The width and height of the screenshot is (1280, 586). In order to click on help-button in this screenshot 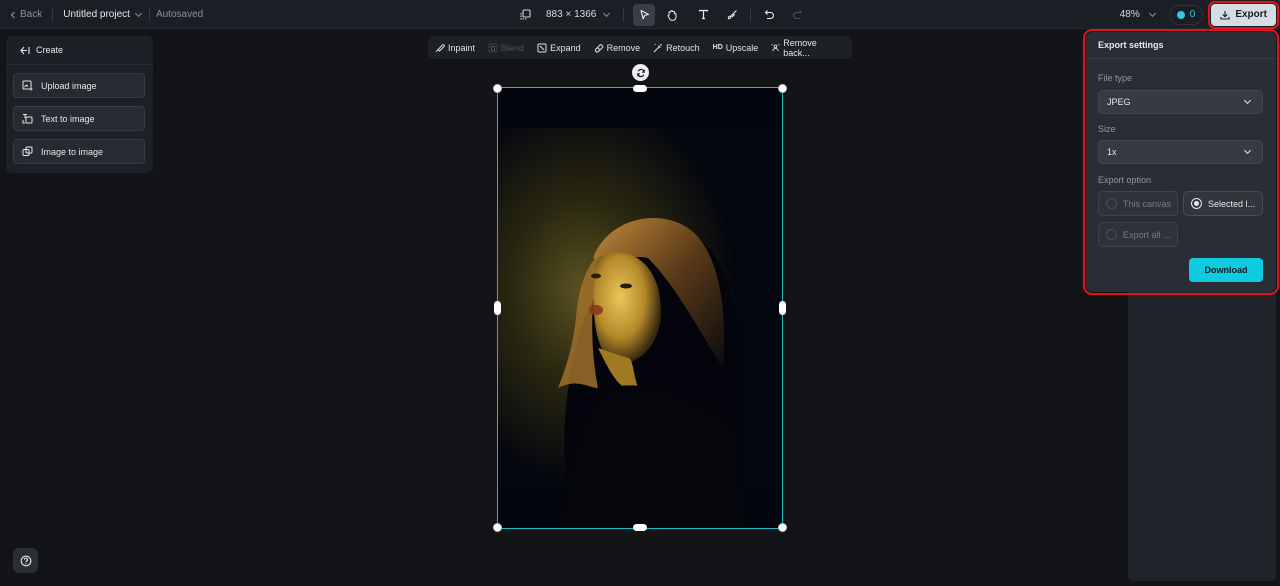, I will do `click(25, 560)`.